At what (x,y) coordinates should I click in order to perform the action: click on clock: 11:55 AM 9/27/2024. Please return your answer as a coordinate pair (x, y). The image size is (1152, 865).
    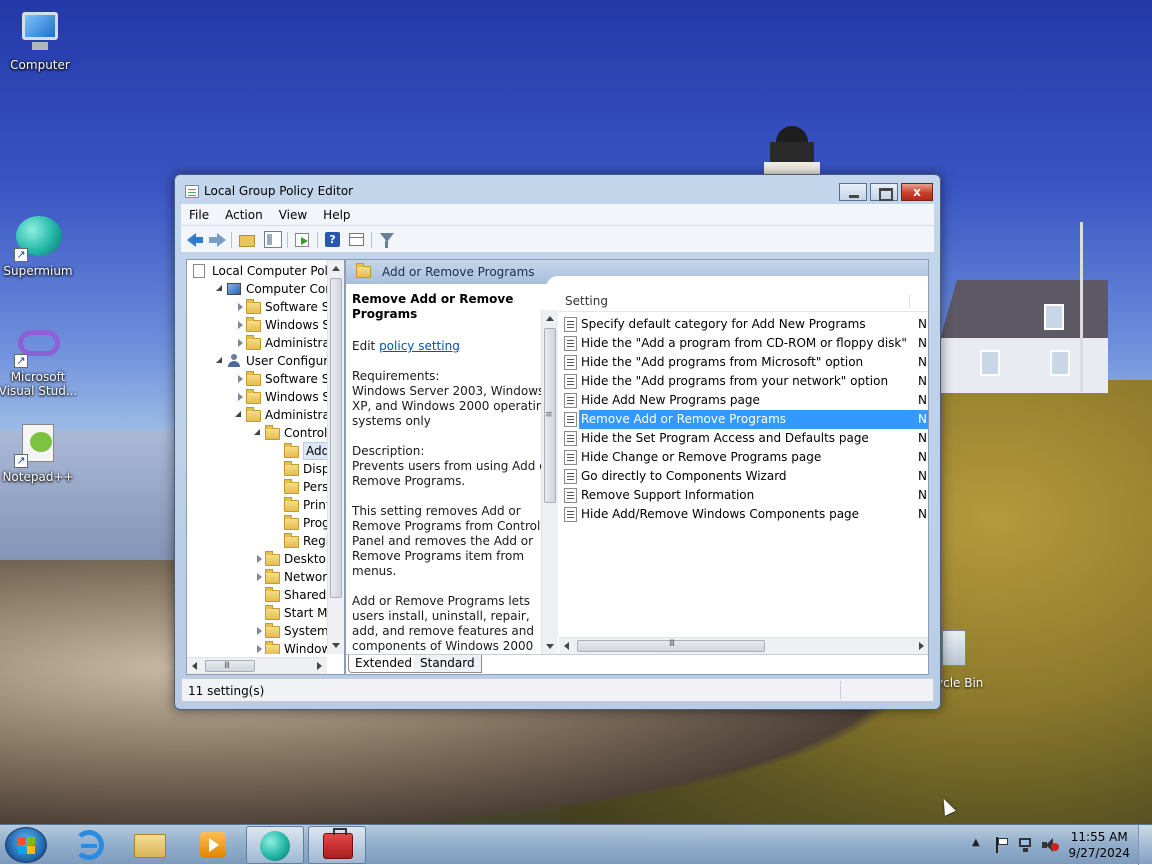
    Looking at the image, I should click on (1099, 845).